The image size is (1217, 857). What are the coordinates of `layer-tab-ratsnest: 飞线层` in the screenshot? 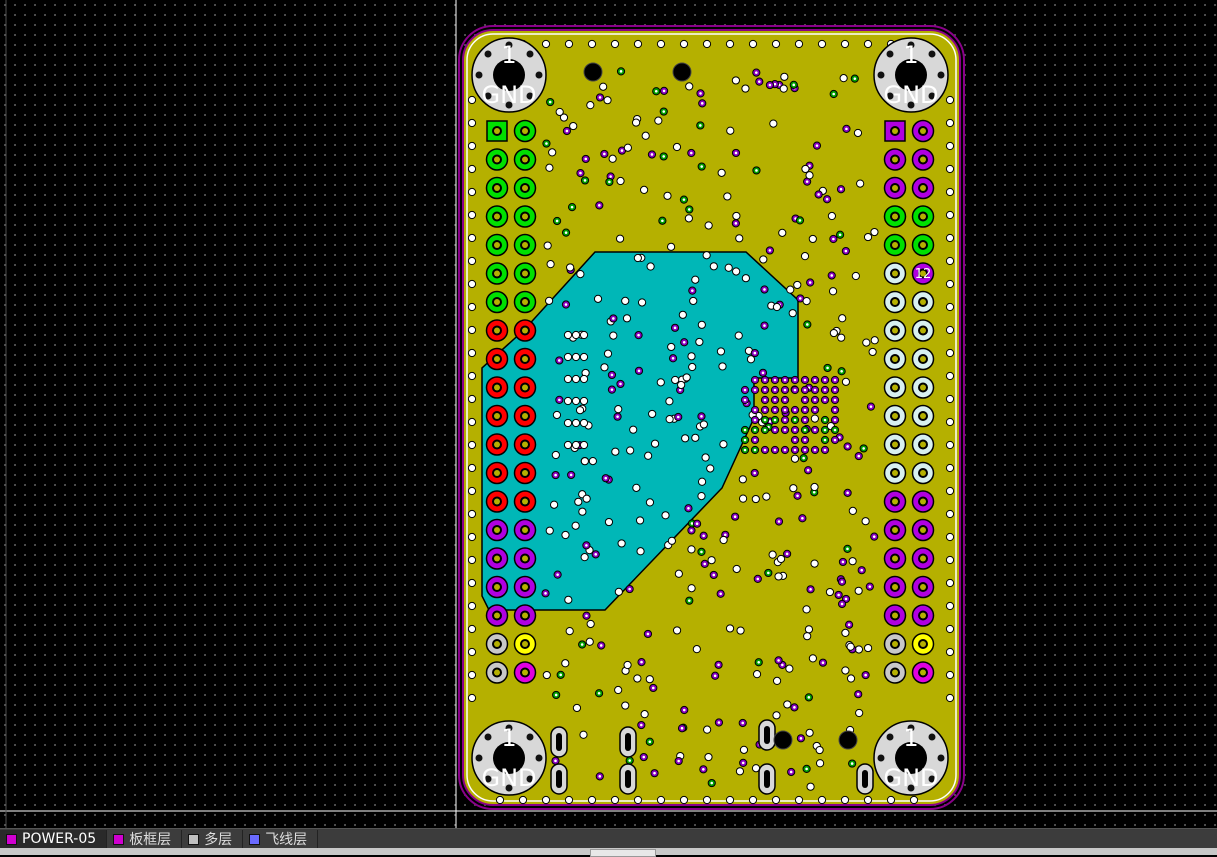 It's located at (281, 839).